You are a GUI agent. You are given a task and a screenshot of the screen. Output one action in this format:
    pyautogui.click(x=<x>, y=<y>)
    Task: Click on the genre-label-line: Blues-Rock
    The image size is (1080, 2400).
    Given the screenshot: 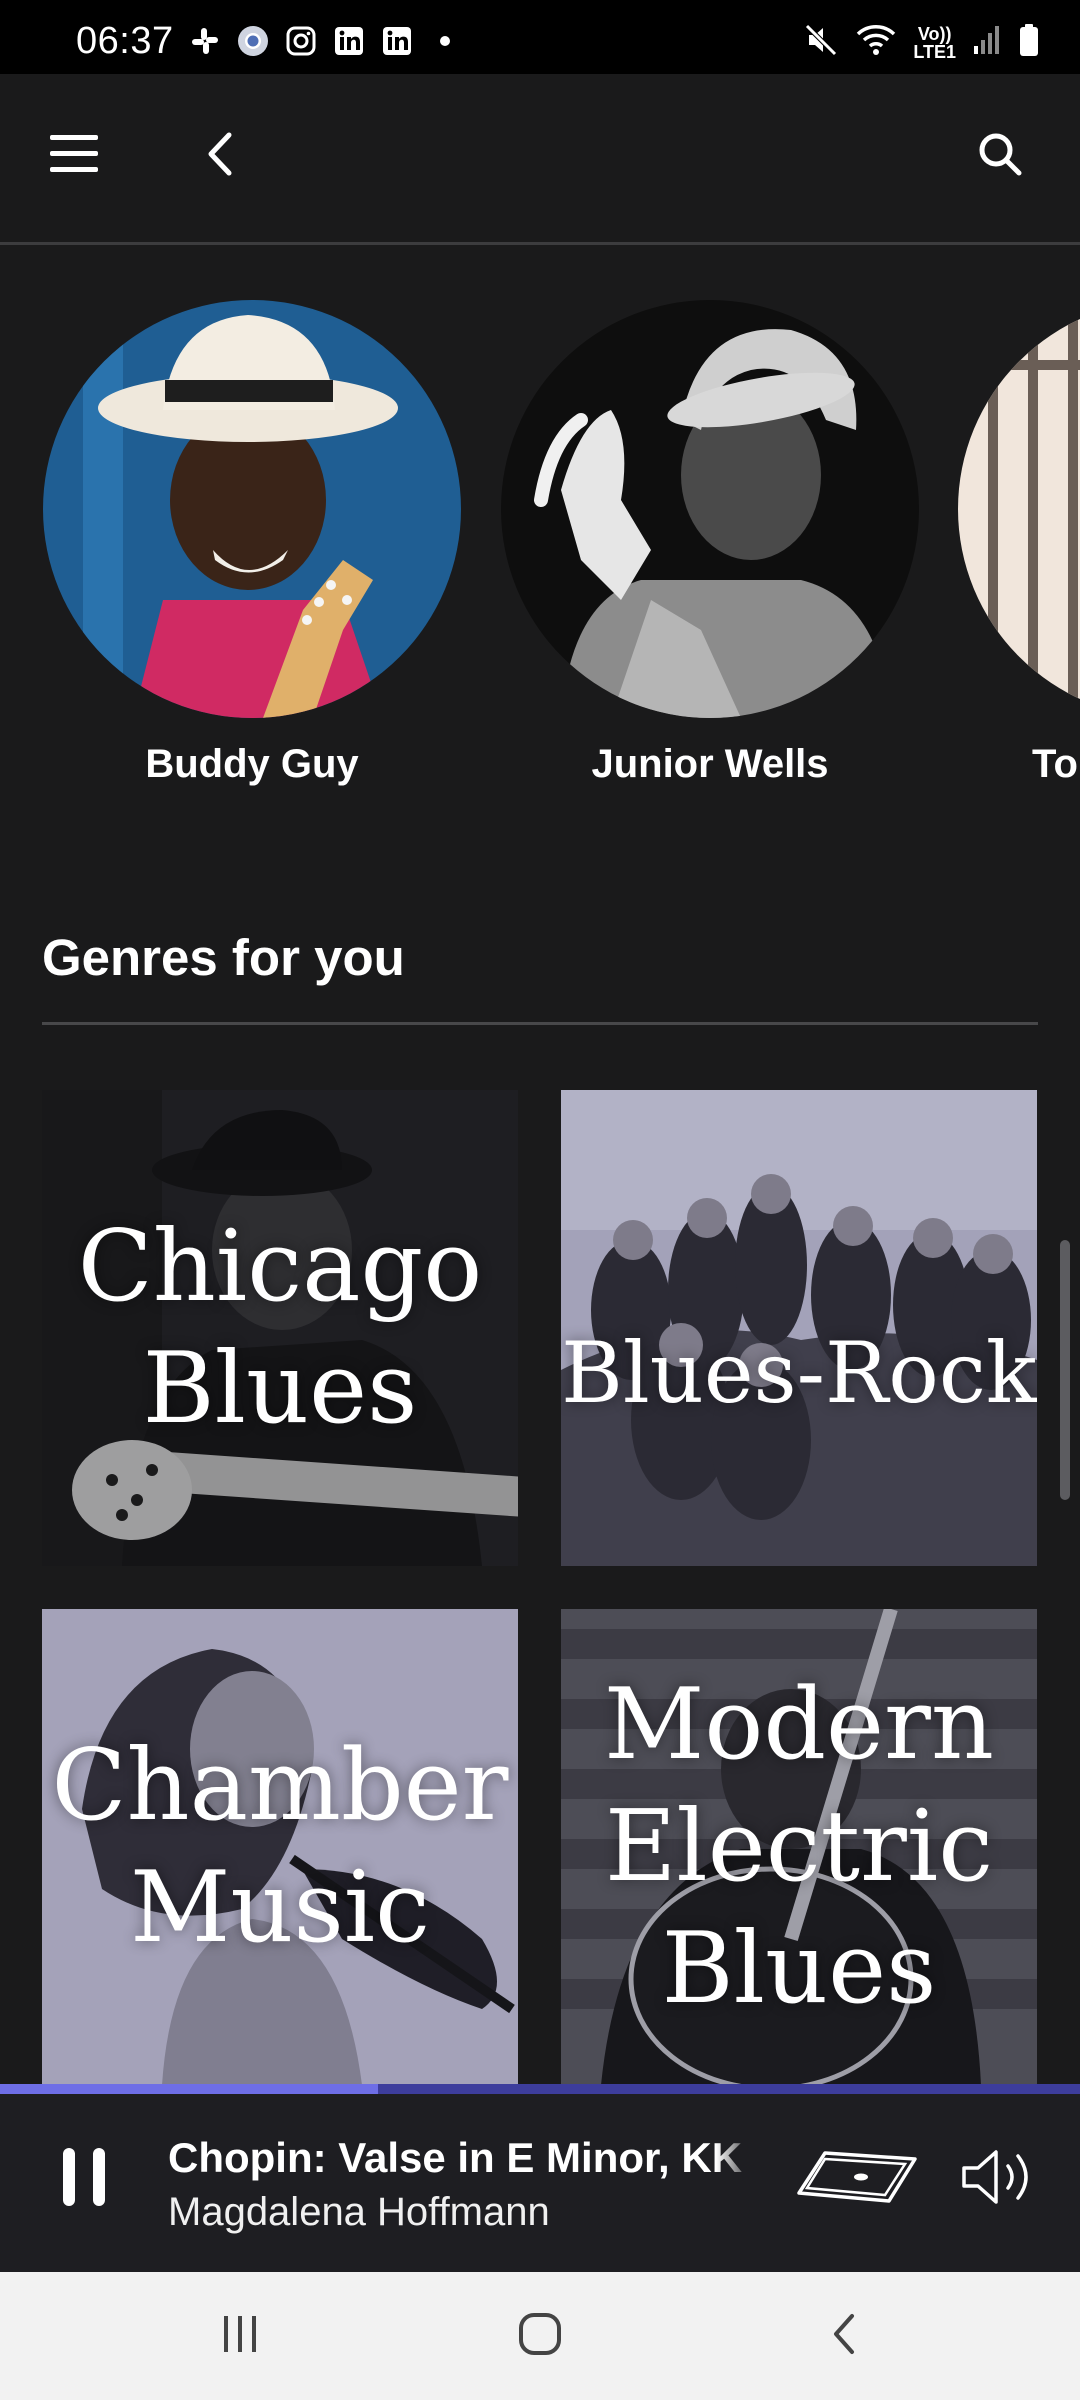 What is the action you would take?
    pyautogui.click(x=799, y=1373)
    